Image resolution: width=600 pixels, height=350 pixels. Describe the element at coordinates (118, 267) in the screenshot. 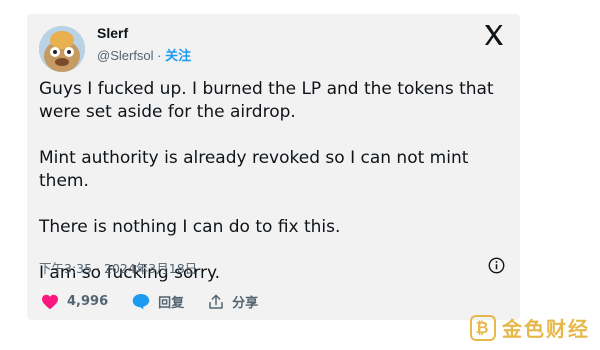

I see `tweet-timestamp: 下午3:35 · 2024年3月18日` at that location.